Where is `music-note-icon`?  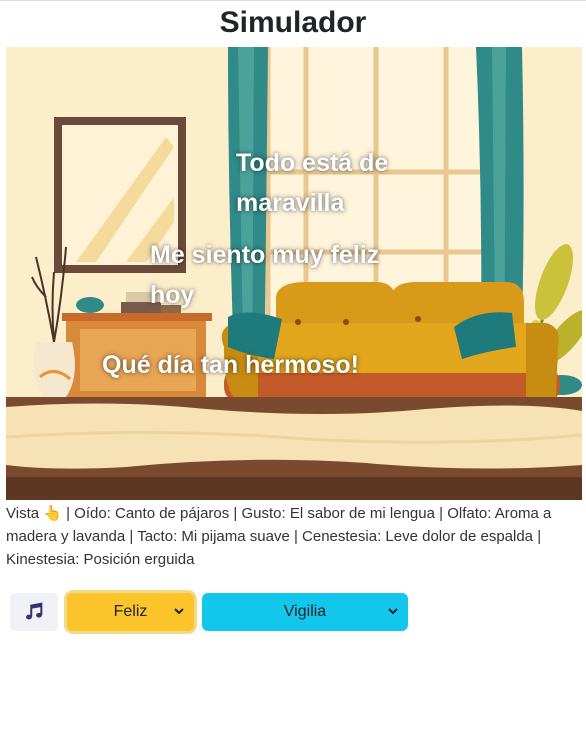
music-note-icon is located at coordinates (34, 611).